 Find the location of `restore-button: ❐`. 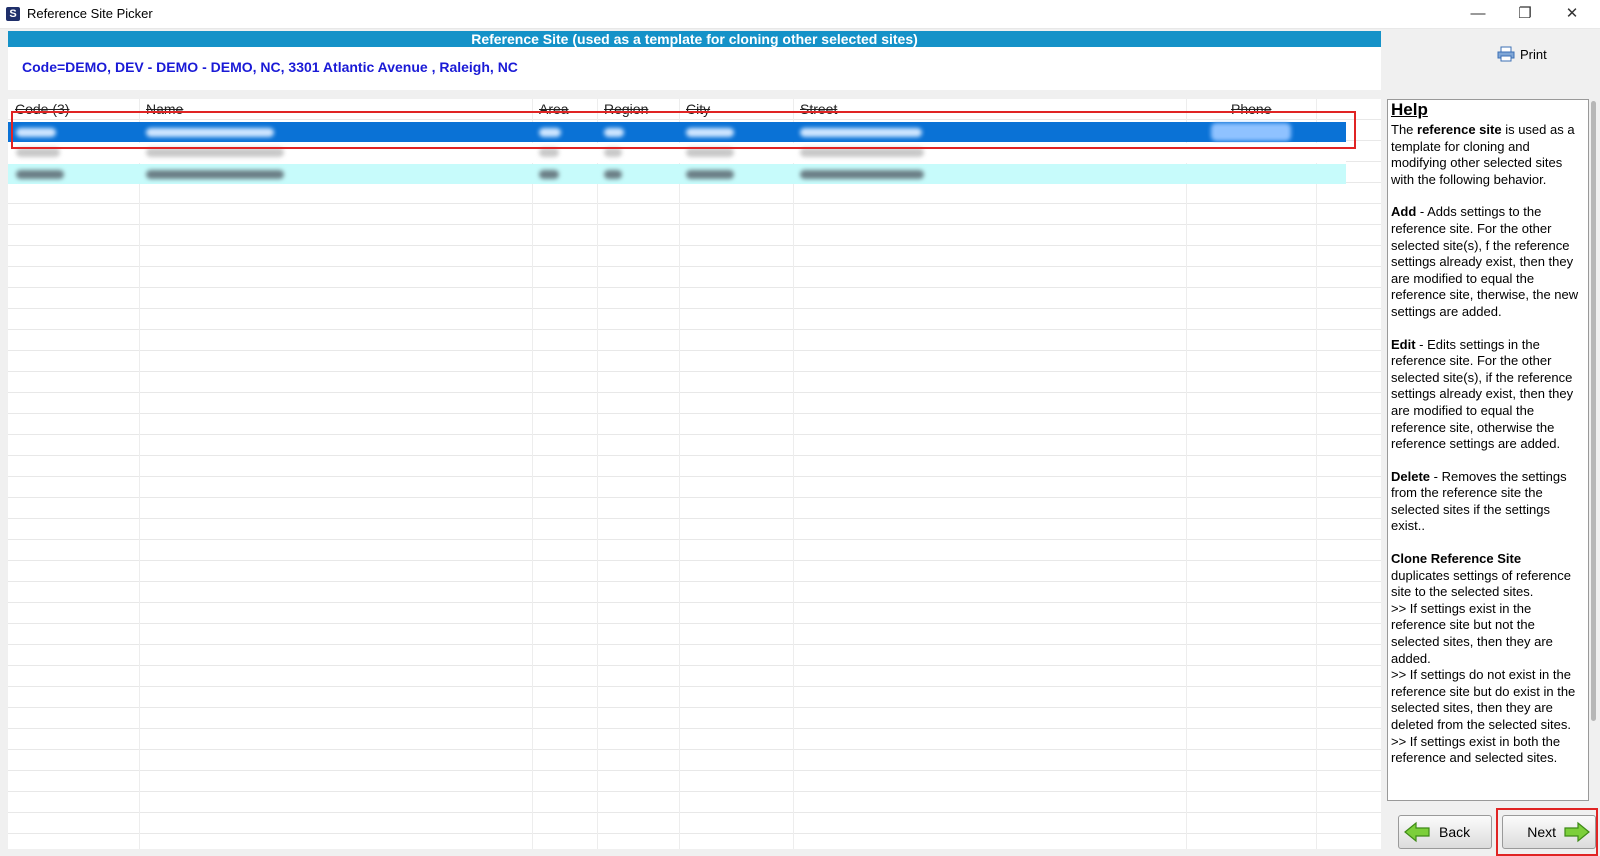

restore-button: ❐ is located at coordinates (1525, 14).